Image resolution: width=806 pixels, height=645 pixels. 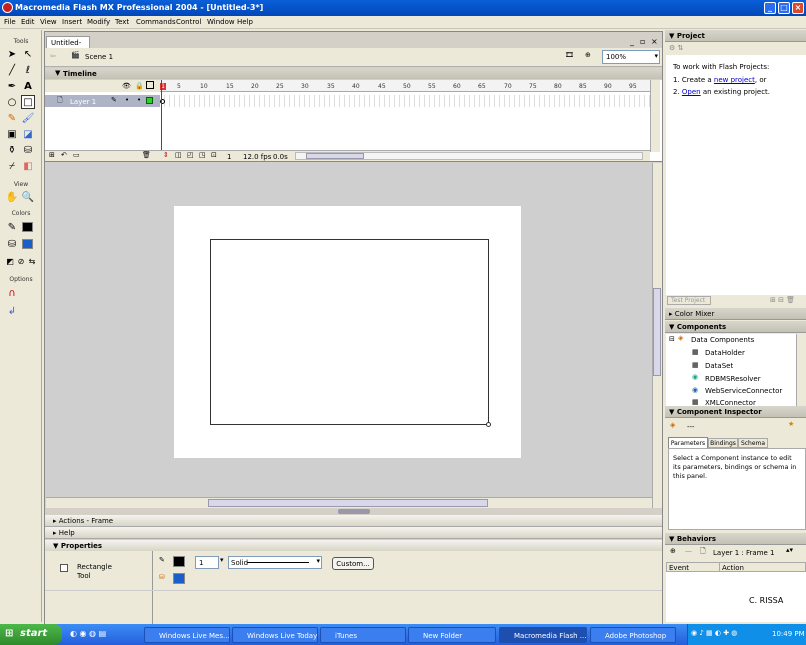 I want to click on timeline-panel-header: ▼ Timeline, so click(x=353, y=73).